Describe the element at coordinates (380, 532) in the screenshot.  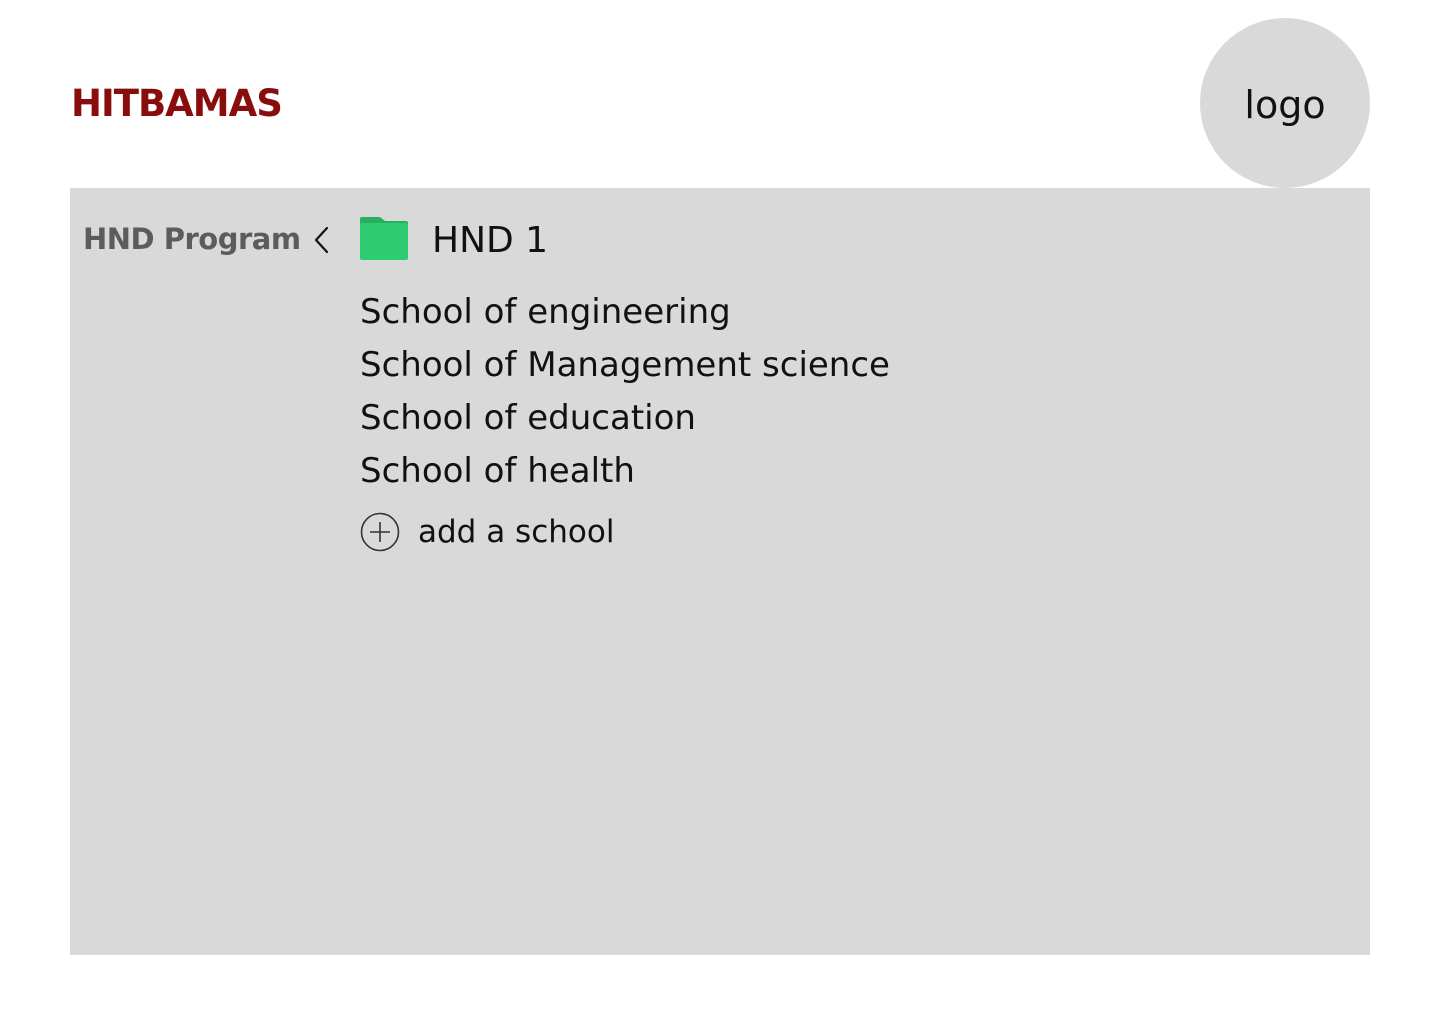
I see `plus-circle-icon` at that location.